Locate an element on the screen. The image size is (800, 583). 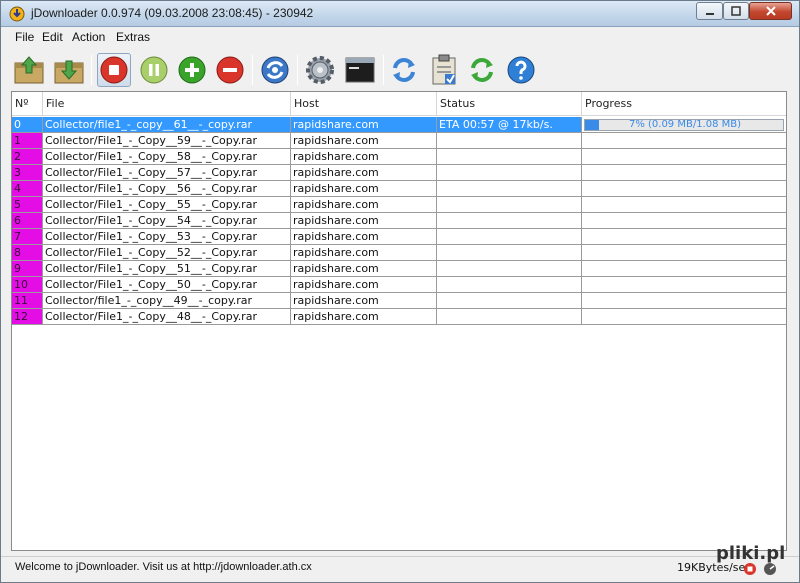
column-header-file: File is located at coordinates (167, 104).